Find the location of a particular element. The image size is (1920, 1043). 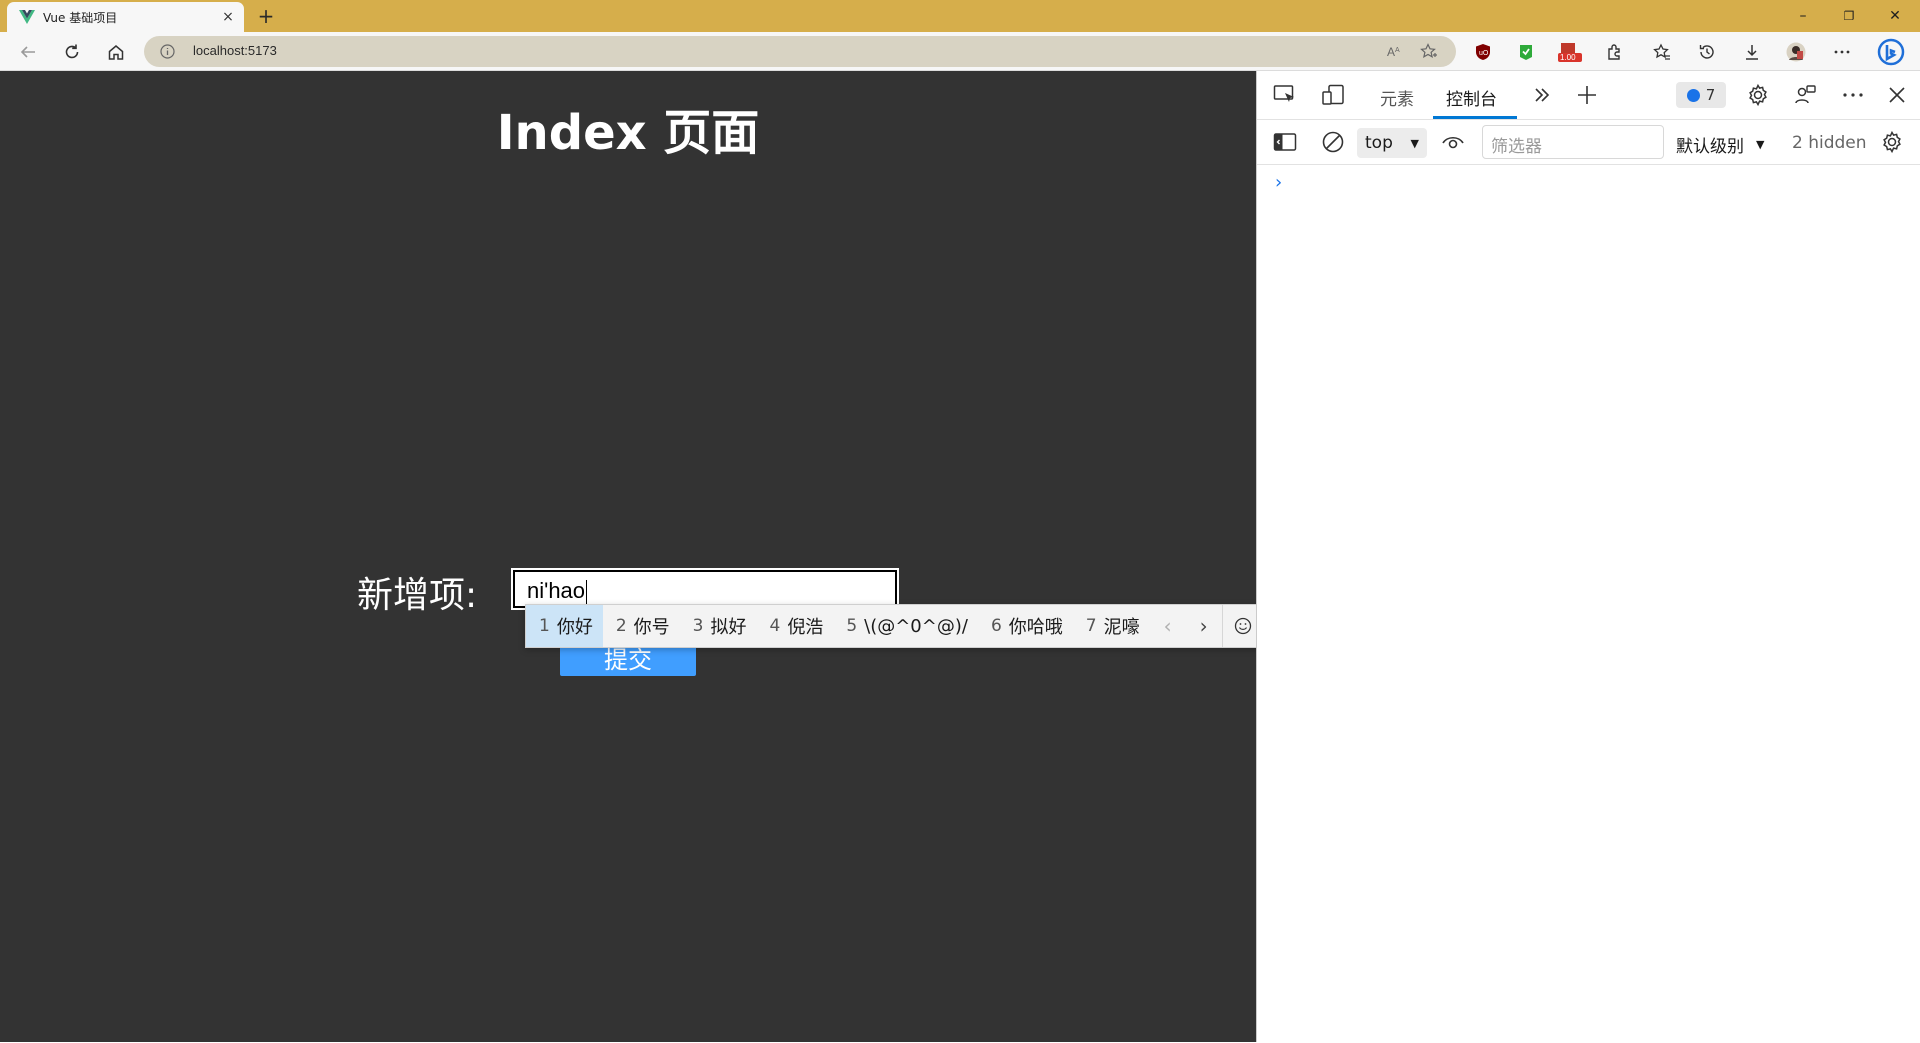

shield-icon: uO is located at coordinates (1483, 52).